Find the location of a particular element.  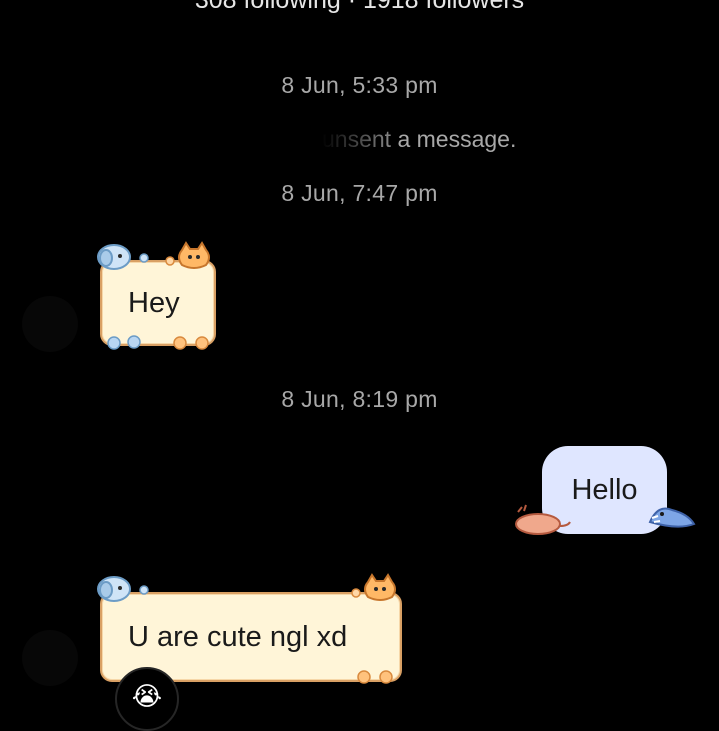

loudly-crying-emoji: 😭 is located at coordinates (147, 696).